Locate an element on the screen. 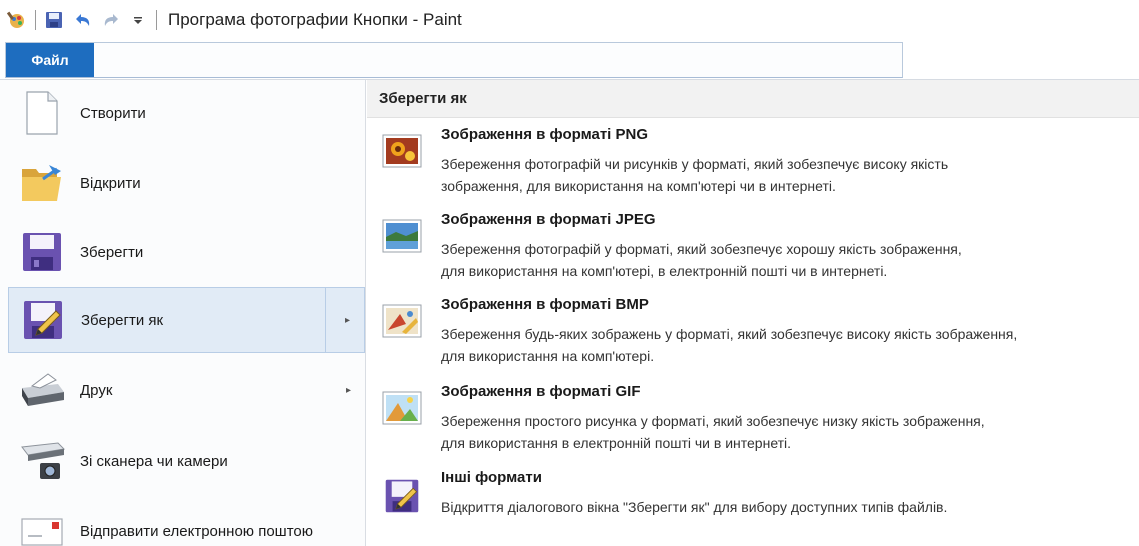  option-title: Зображення в форматі BMP is located at coordinates (545, 304).